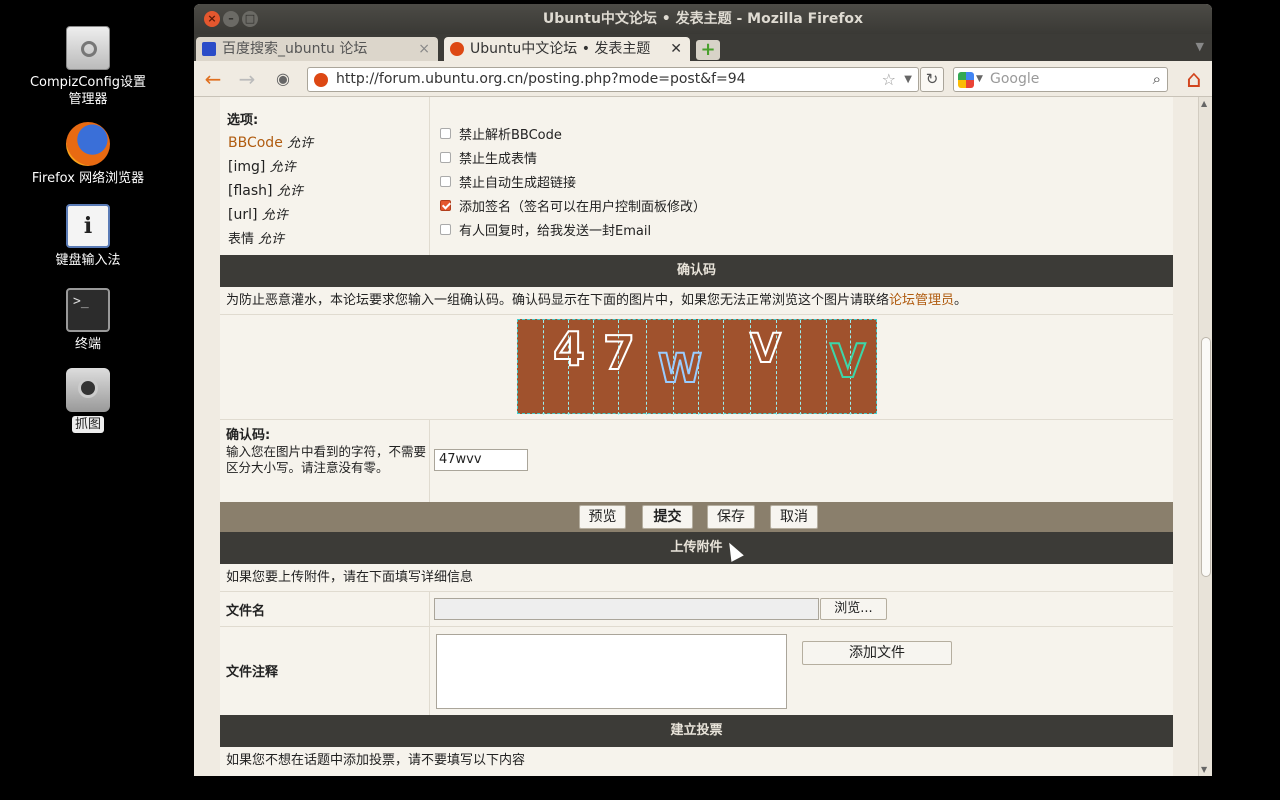  Describe the element at coordinates (488, 157) in the screenshot. I see `option-disable-smilies: 禁止生成表情` at that location.